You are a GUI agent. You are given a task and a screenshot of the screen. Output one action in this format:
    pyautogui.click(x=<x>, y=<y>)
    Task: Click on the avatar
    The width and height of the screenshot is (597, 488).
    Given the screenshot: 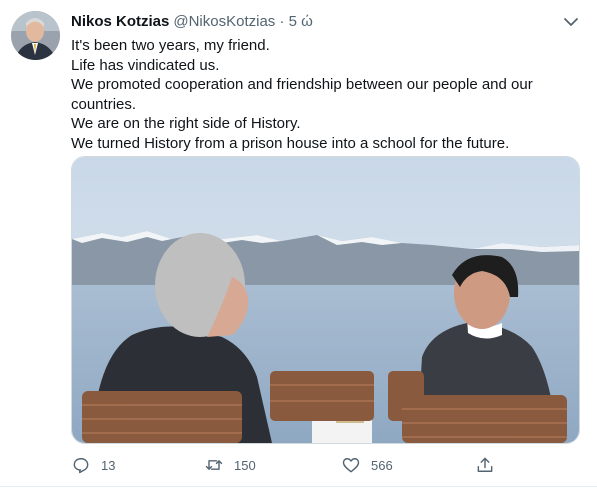 What is the action you would take?
    pyautogui.click(x=35, y=35)
    